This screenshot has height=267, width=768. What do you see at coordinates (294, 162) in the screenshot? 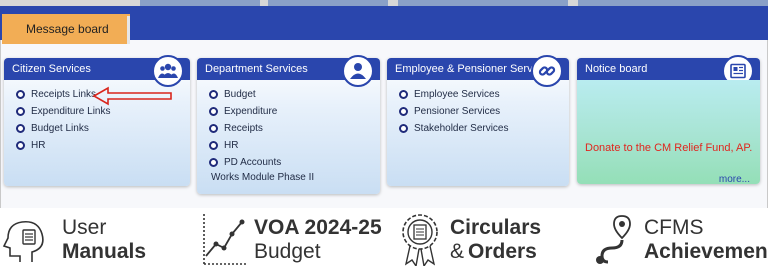
I see `list-item-pd-accounts: PD Accounts` at bounding box center [294, 162].